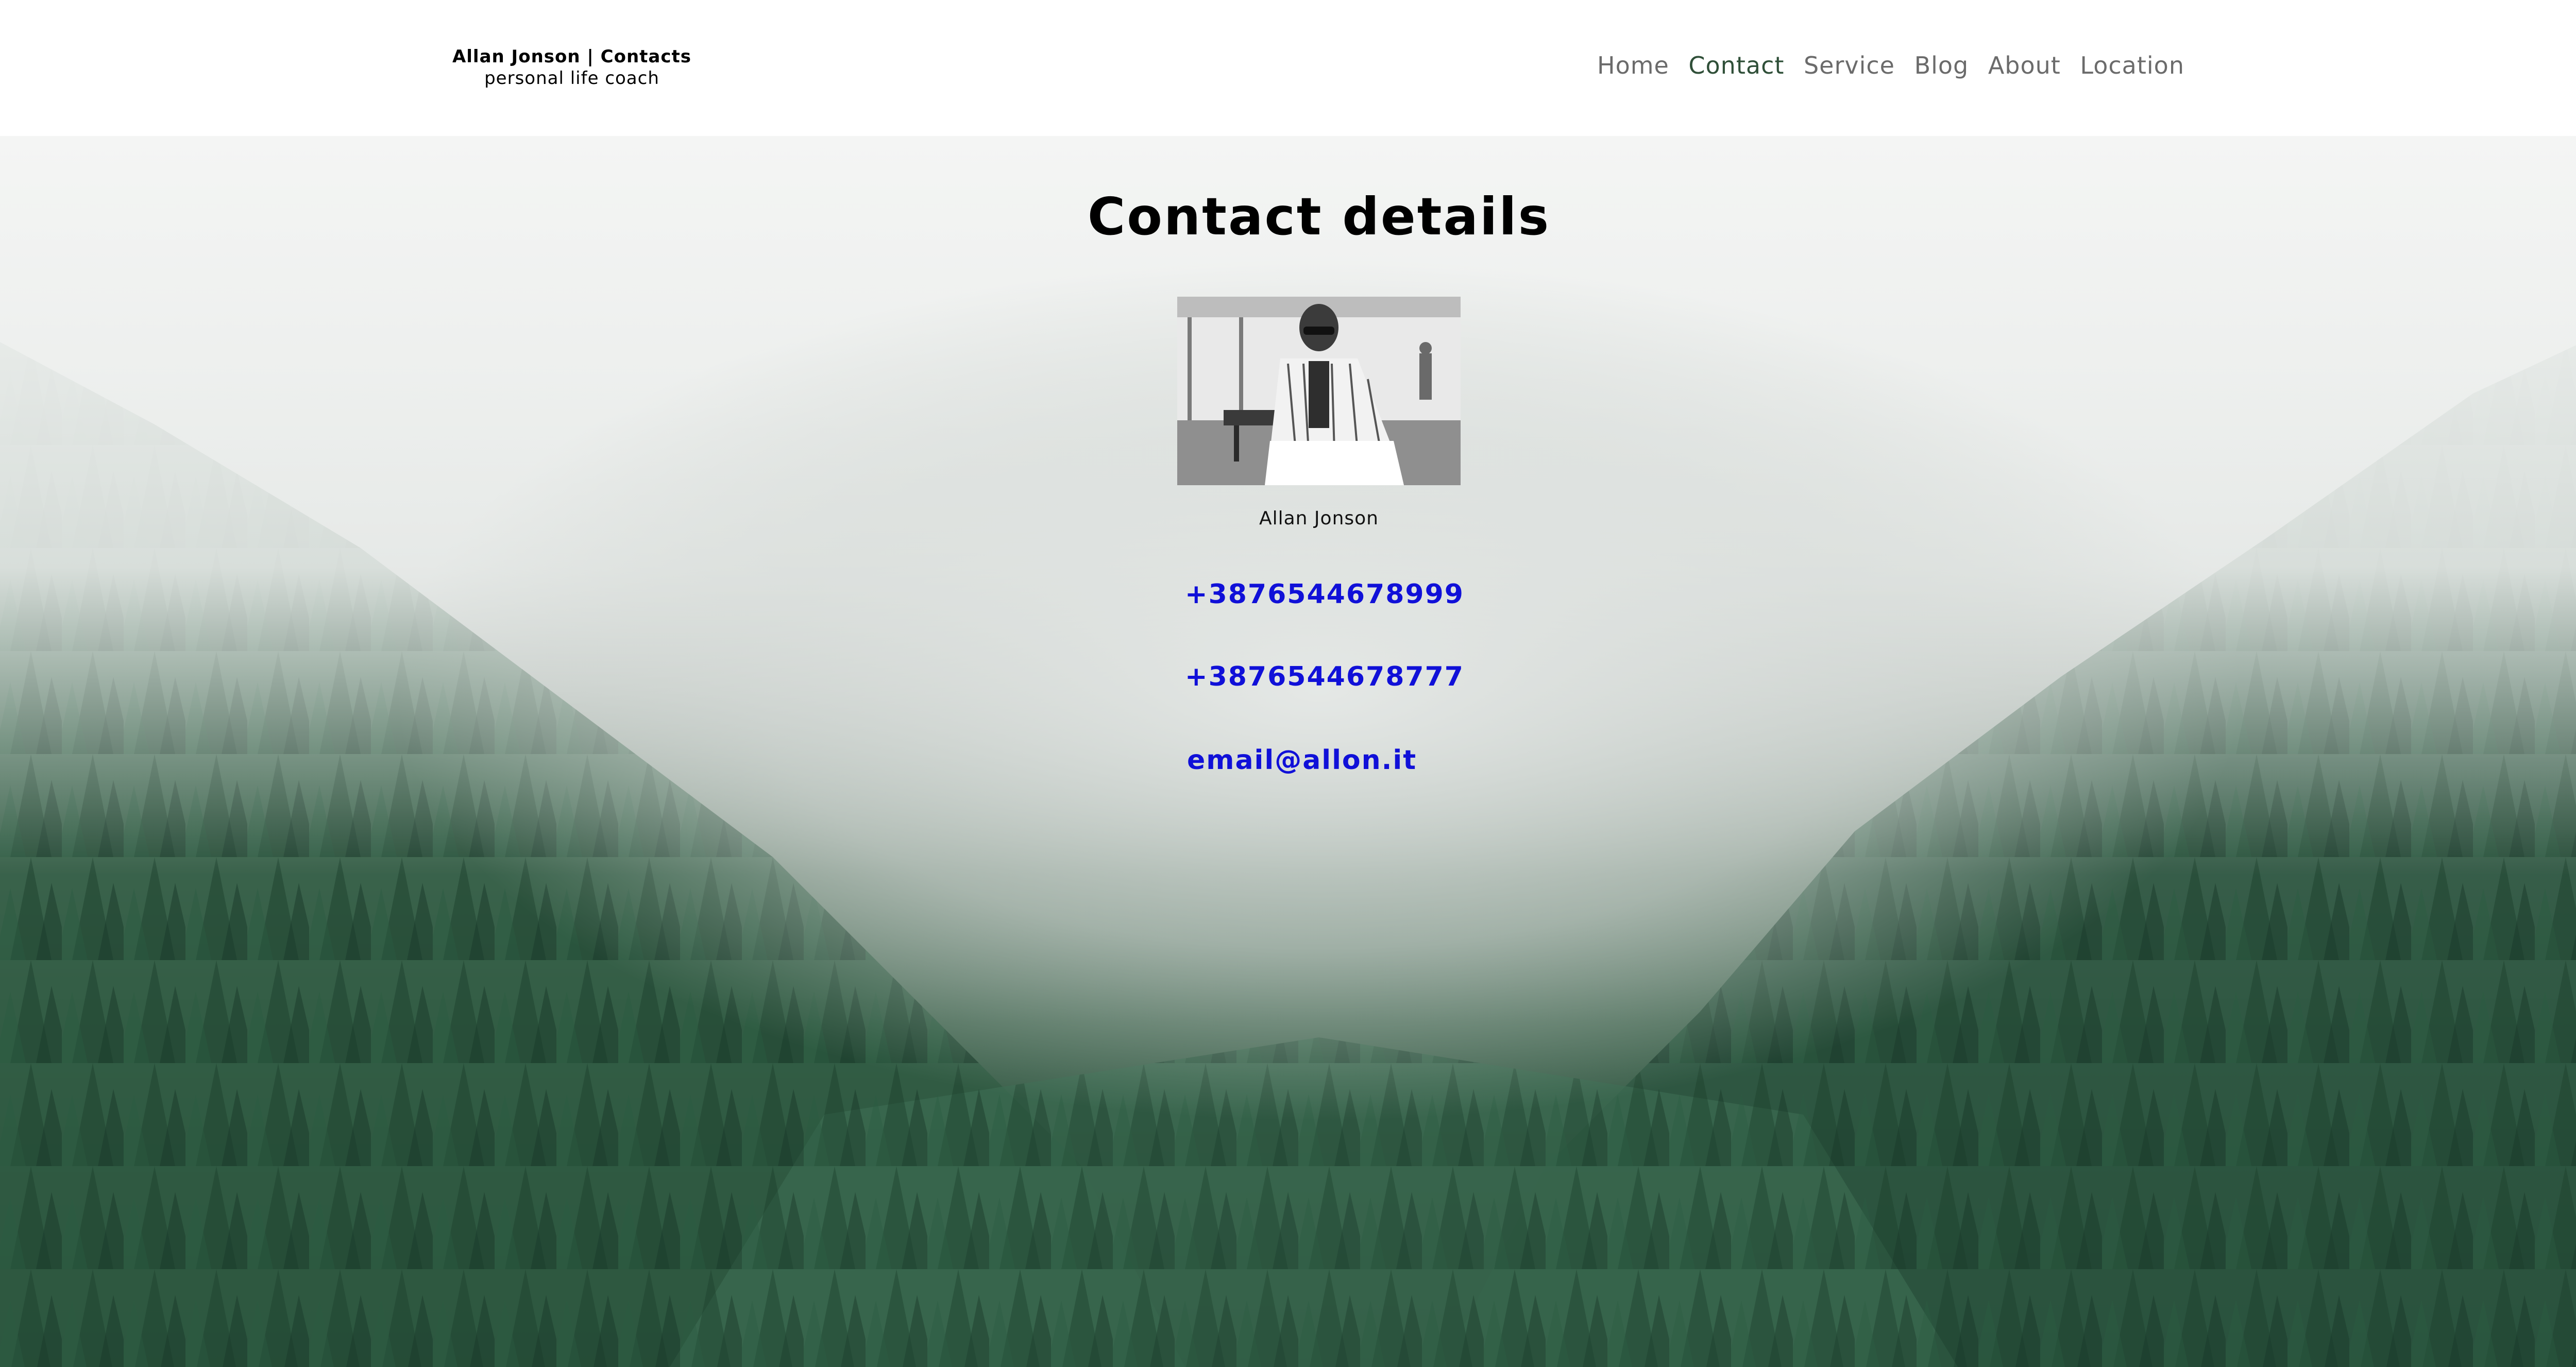 The image size is (2576, 1367). I want to click on main-nav: Home Contact Service Blog About Location, so click(1890, 65).